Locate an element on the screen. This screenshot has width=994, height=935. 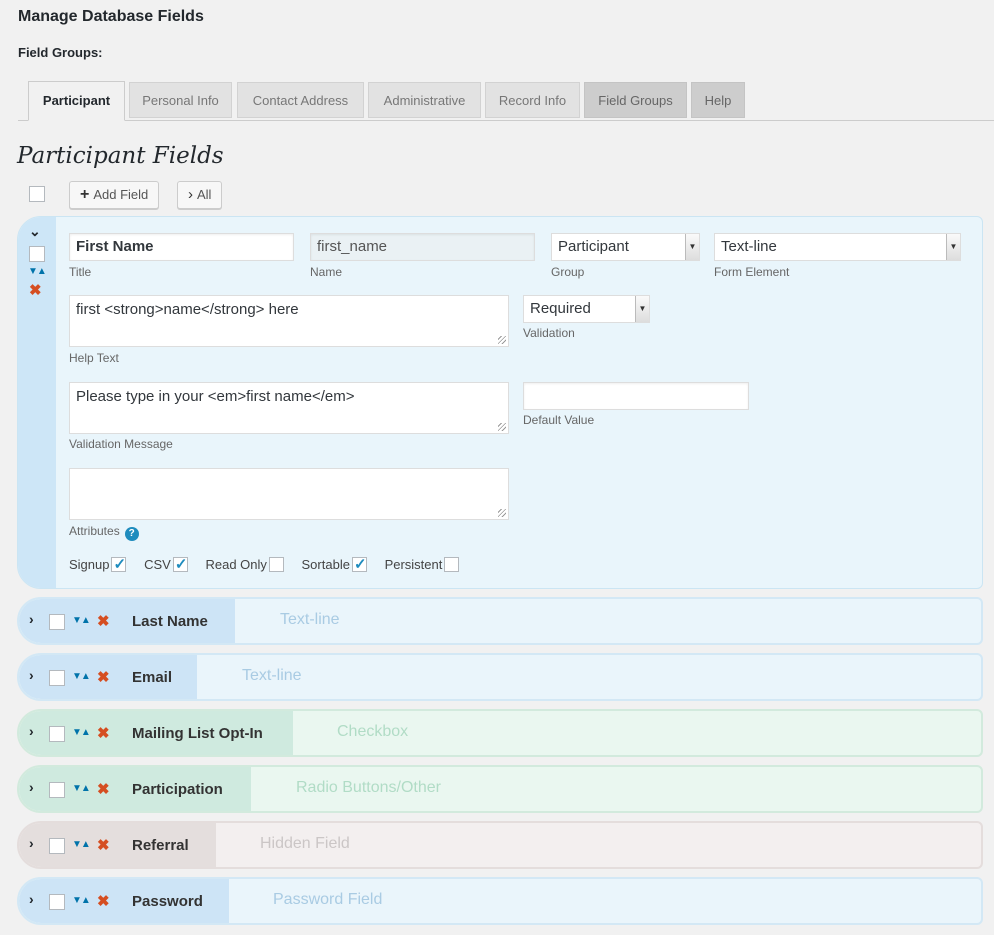
expand-all-button: › All is located at coordinates (200, 195).